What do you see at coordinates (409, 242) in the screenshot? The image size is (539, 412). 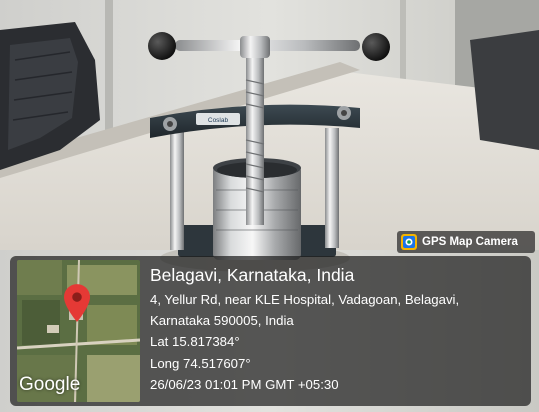 I see `gps-map-camera-app-icon` at bounding box center [409, 242].